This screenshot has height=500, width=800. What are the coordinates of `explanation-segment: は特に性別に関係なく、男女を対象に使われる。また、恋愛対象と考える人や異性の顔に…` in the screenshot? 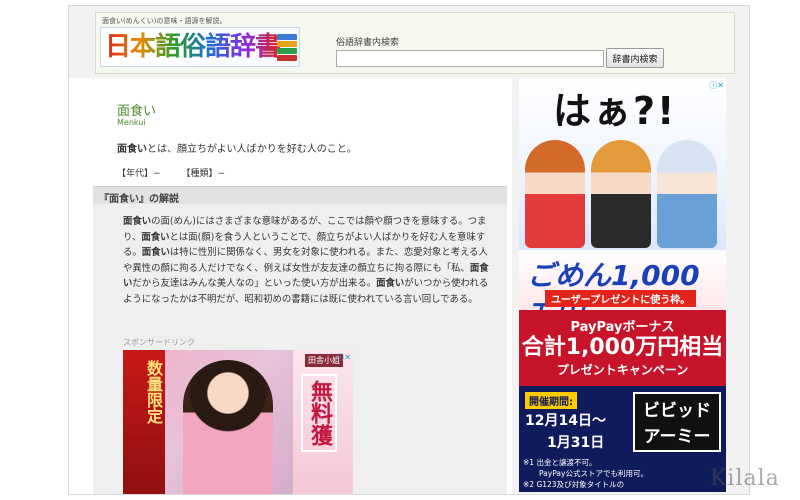 It's located at (305, 260).